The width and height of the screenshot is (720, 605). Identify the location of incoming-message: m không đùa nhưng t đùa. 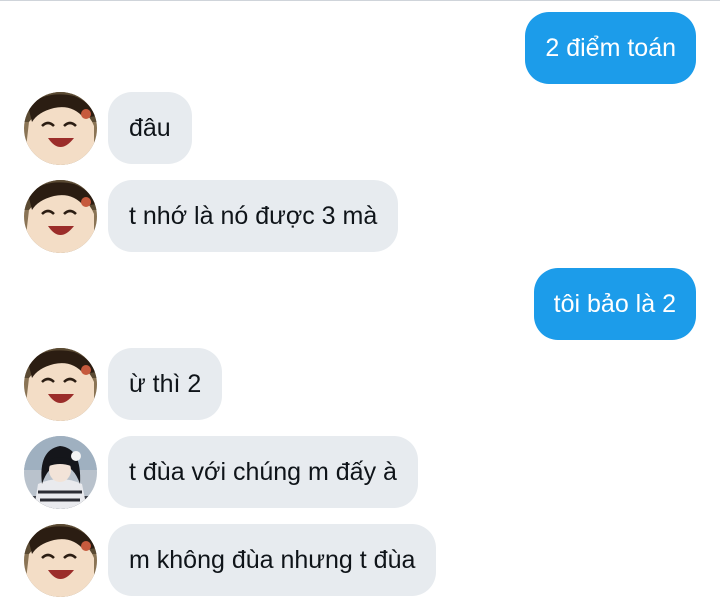
(272, 560).